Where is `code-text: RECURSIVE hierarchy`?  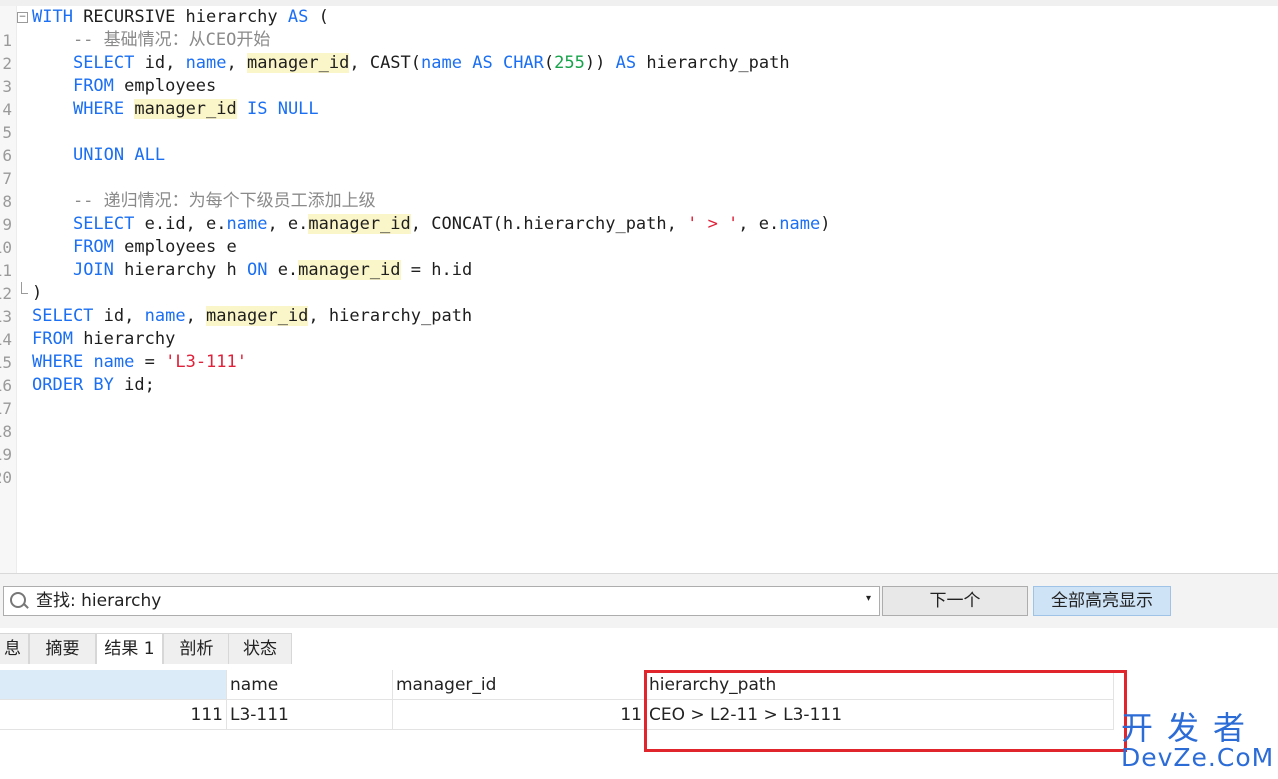
code-text: RECURSIVE hierarchy is located at coordinates (180, 17).